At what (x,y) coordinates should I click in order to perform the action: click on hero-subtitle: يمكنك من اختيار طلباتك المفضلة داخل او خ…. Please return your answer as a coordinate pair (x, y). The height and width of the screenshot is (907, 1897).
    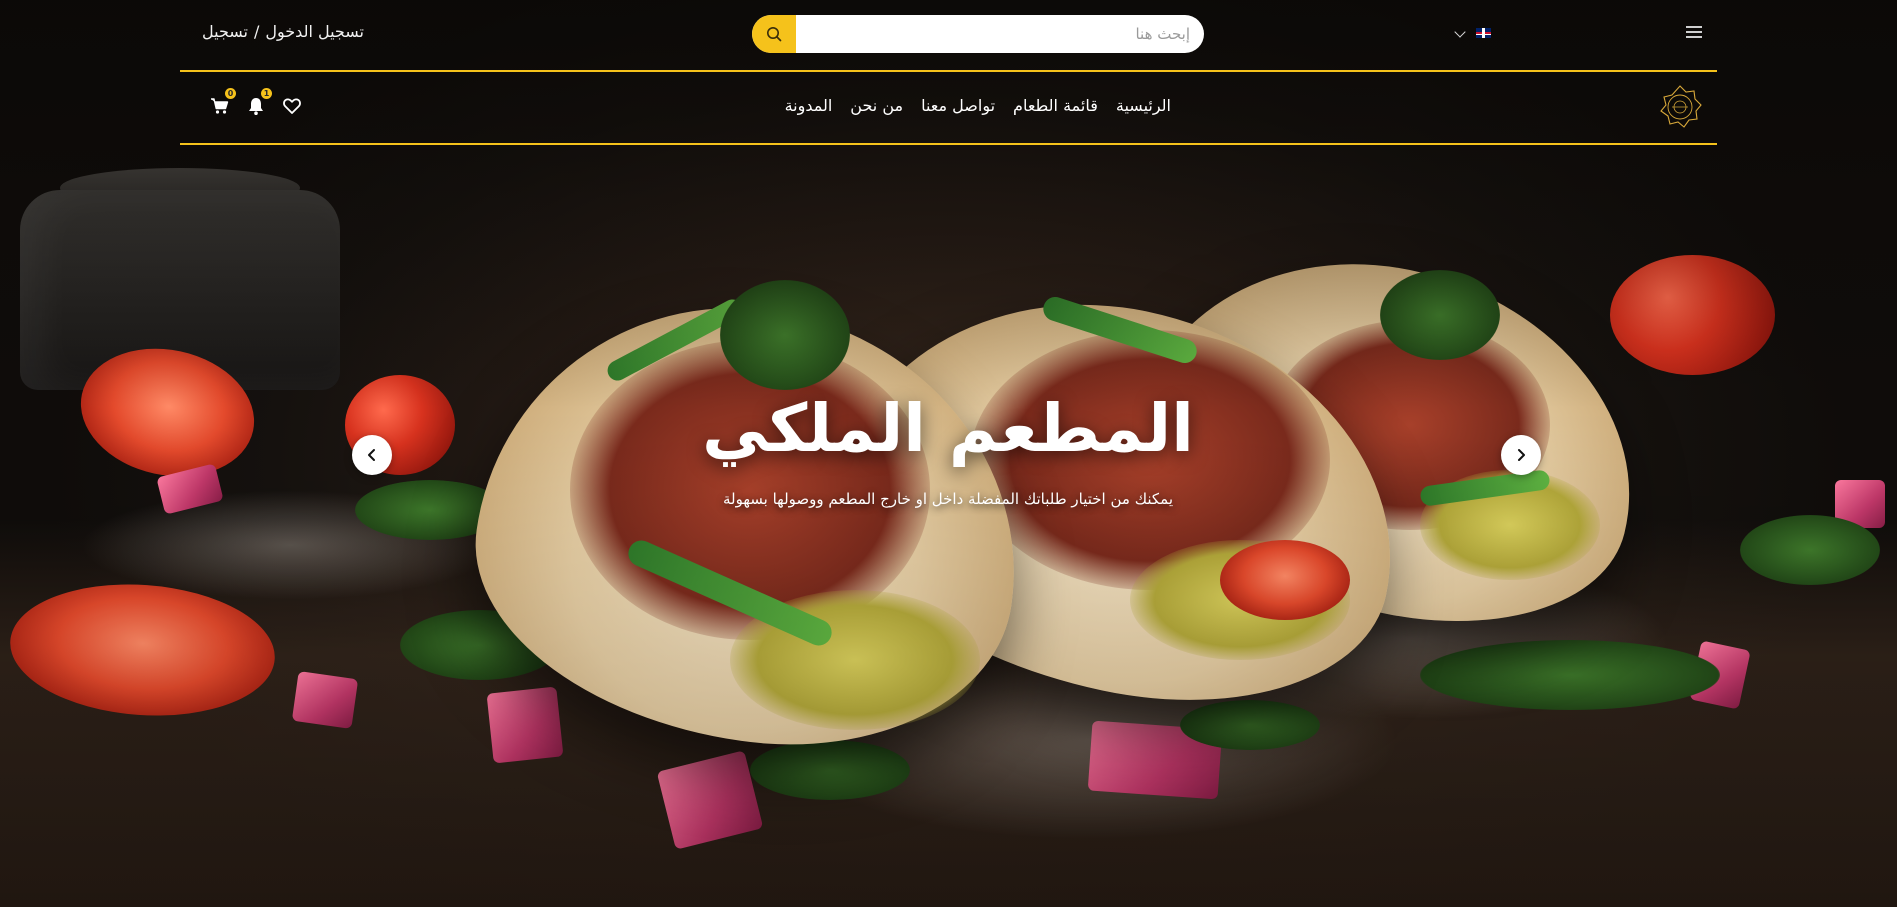
    Looking at the image, I should click on (948, 499).